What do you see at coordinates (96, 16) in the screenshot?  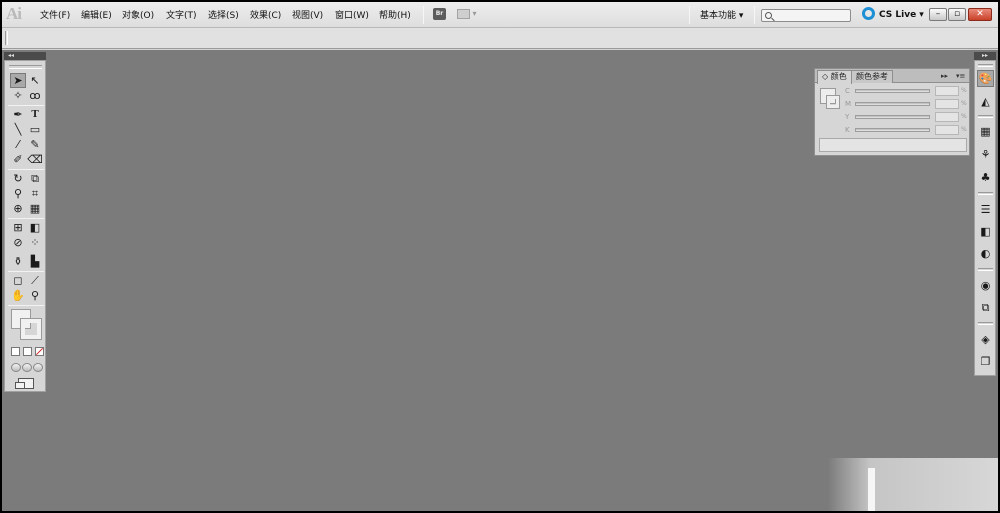 I see `menu-edit: 编辑(E)` at bounding box center [96, 16].